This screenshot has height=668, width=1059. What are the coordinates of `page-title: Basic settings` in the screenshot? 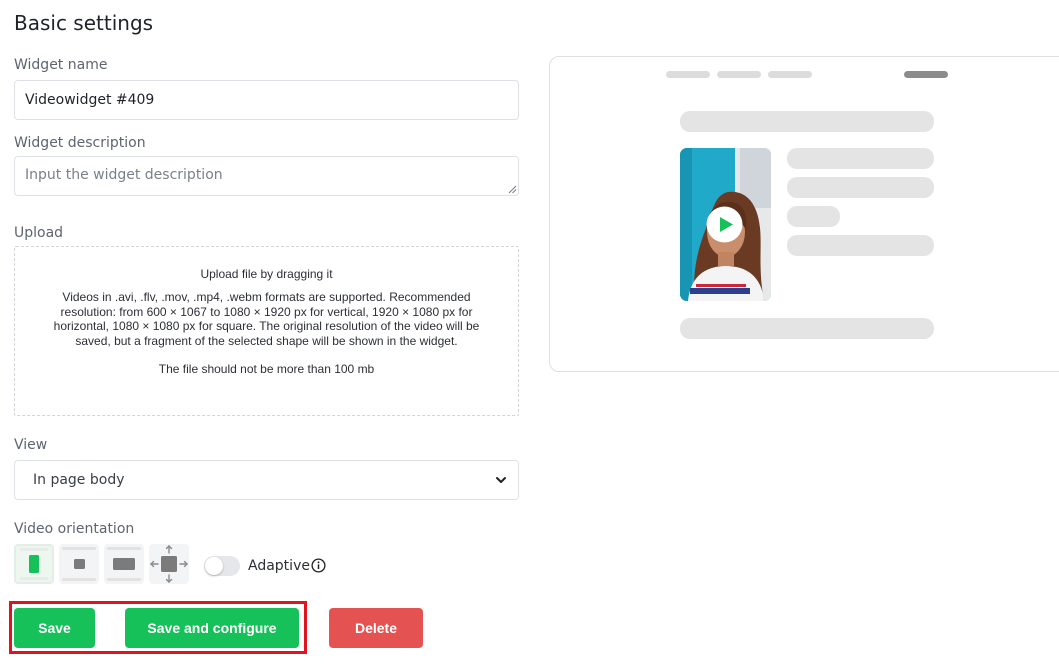 It's located at (84, 23).